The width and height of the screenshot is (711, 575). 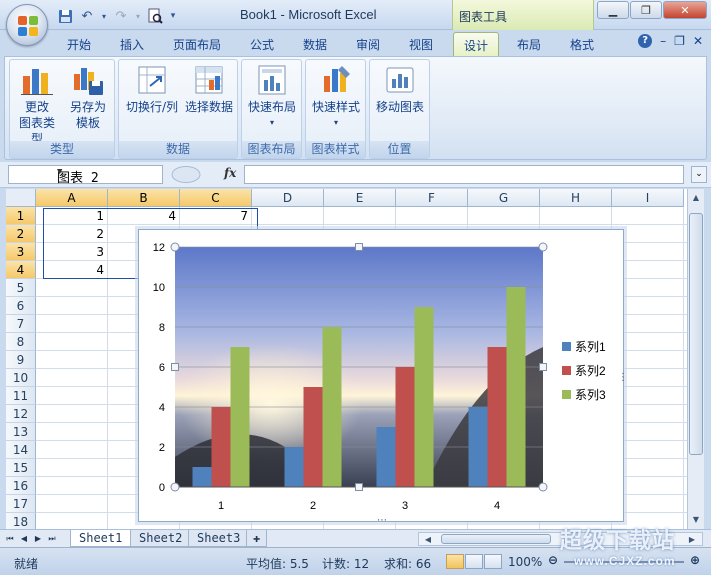 I want to click on formula-splitter-icon, so click(x=191, y=174).